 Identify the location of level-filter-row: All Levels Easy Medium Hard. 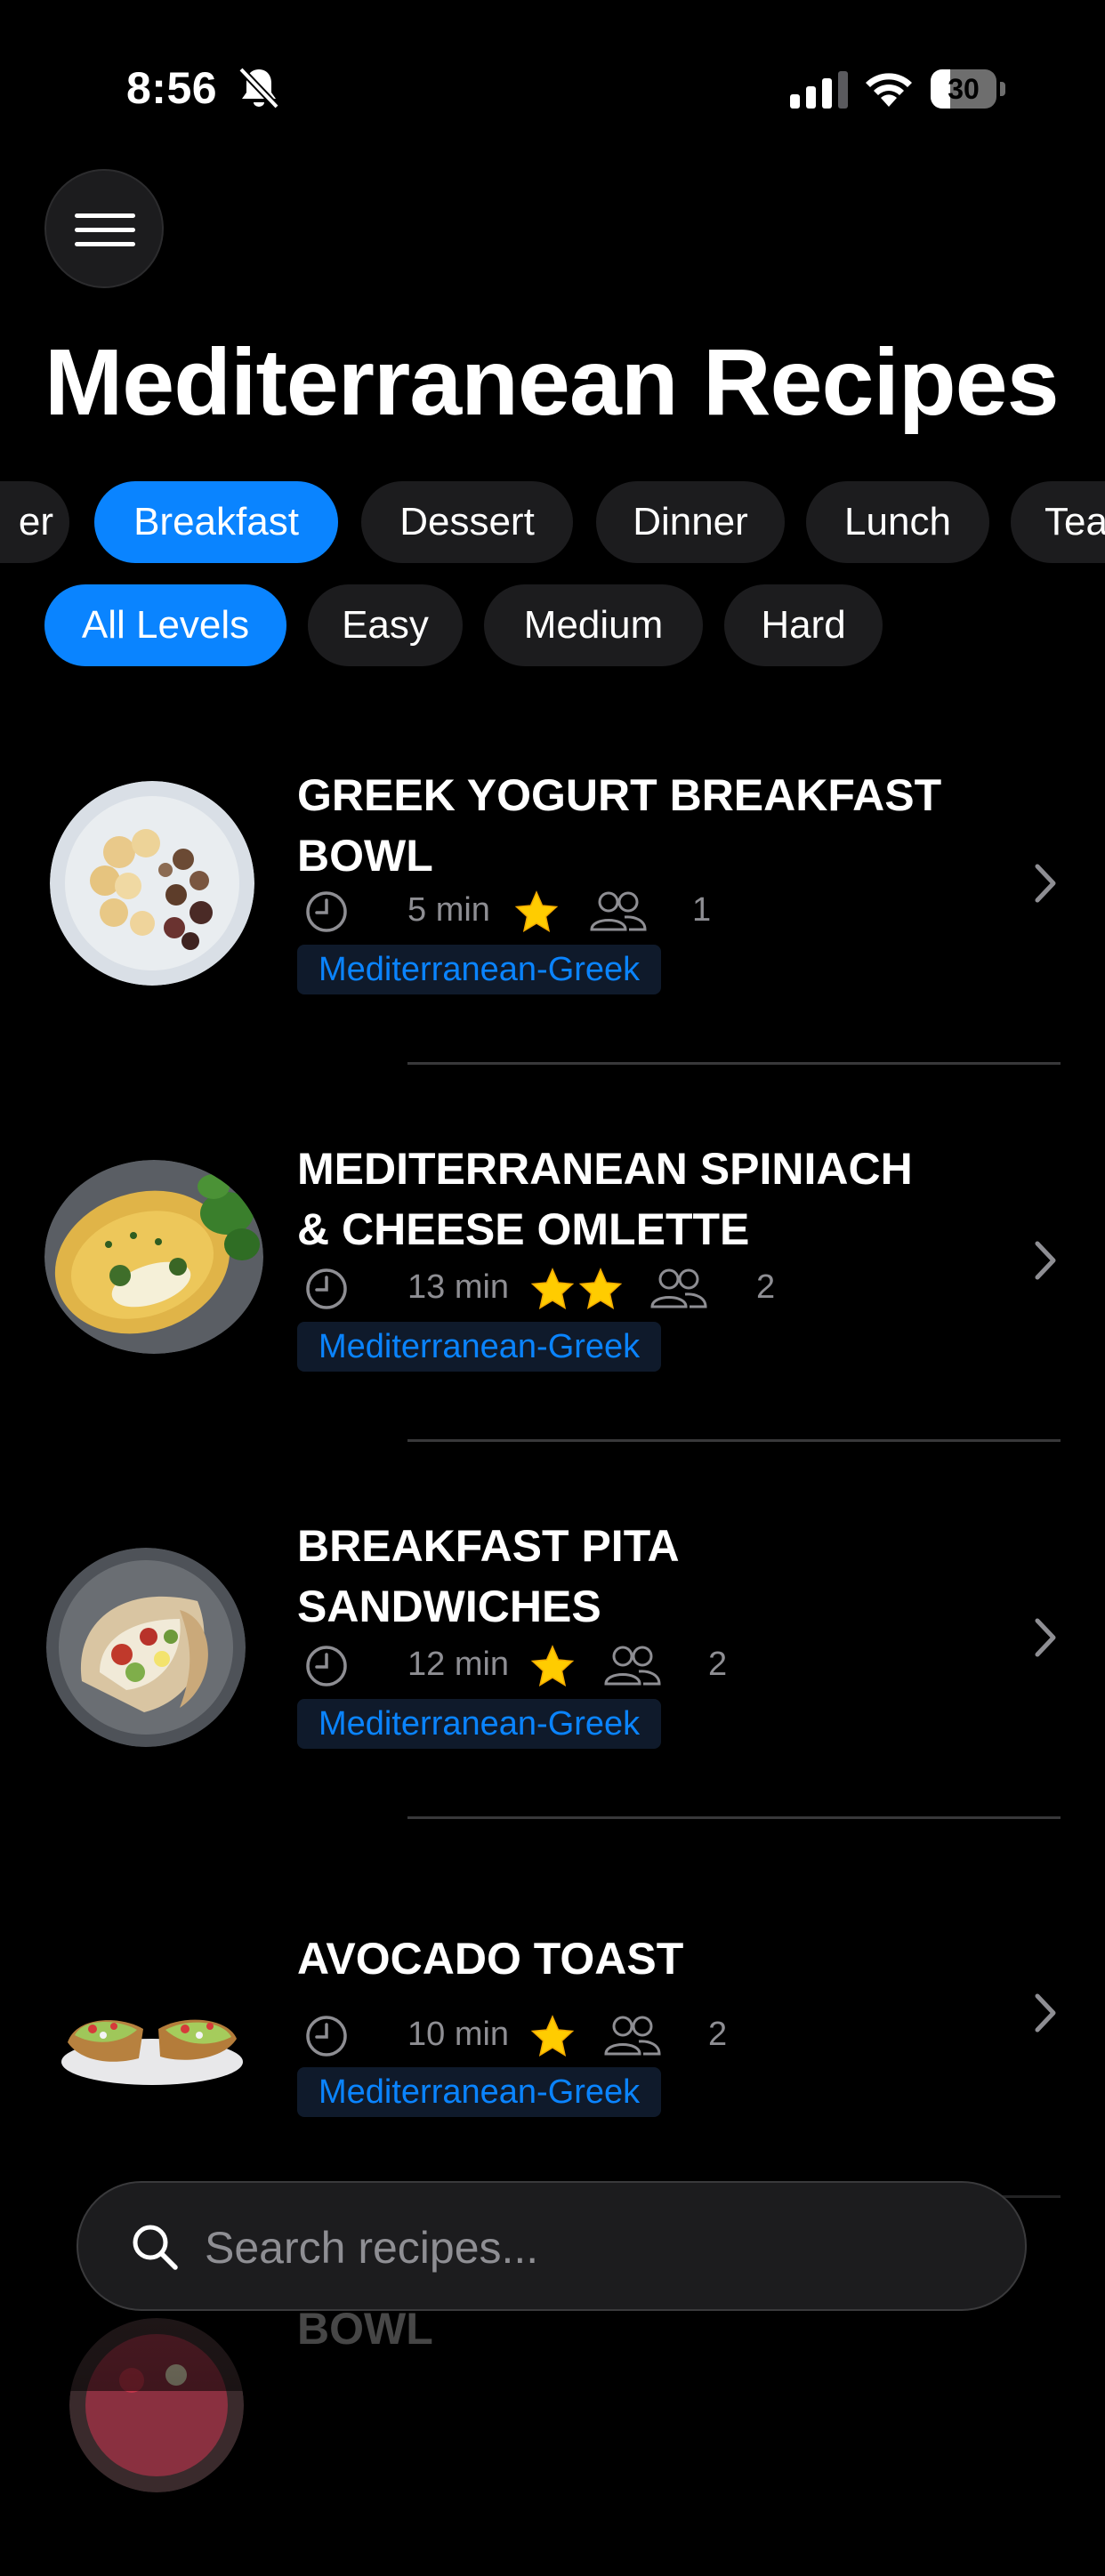
(552, 625).